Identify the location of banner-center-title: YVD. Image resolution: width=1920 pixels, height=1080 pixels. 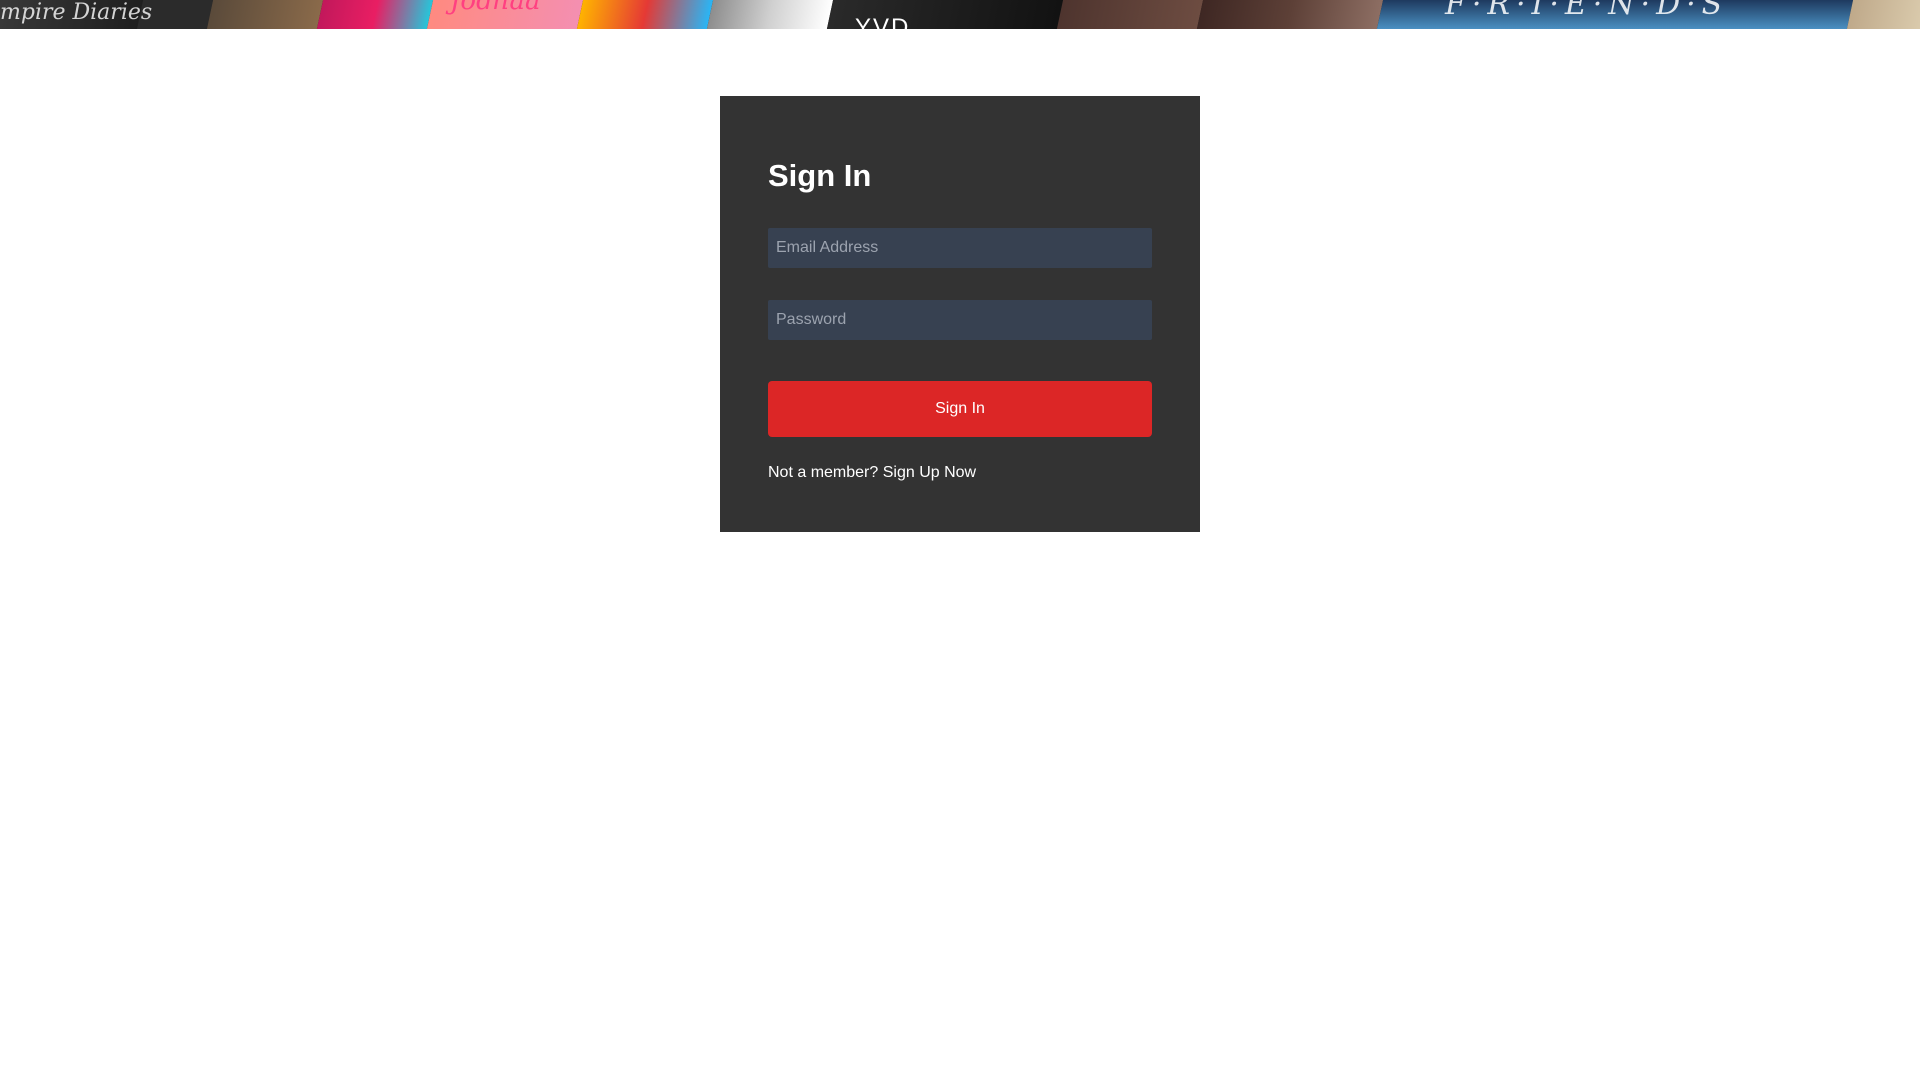
(883, 22).